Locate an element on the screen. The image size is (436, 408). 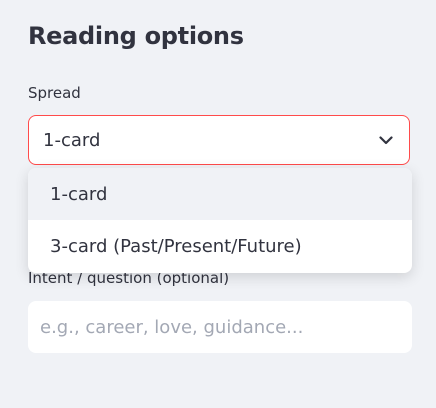
spread-label: Spread is located at coordinates (54, 93).